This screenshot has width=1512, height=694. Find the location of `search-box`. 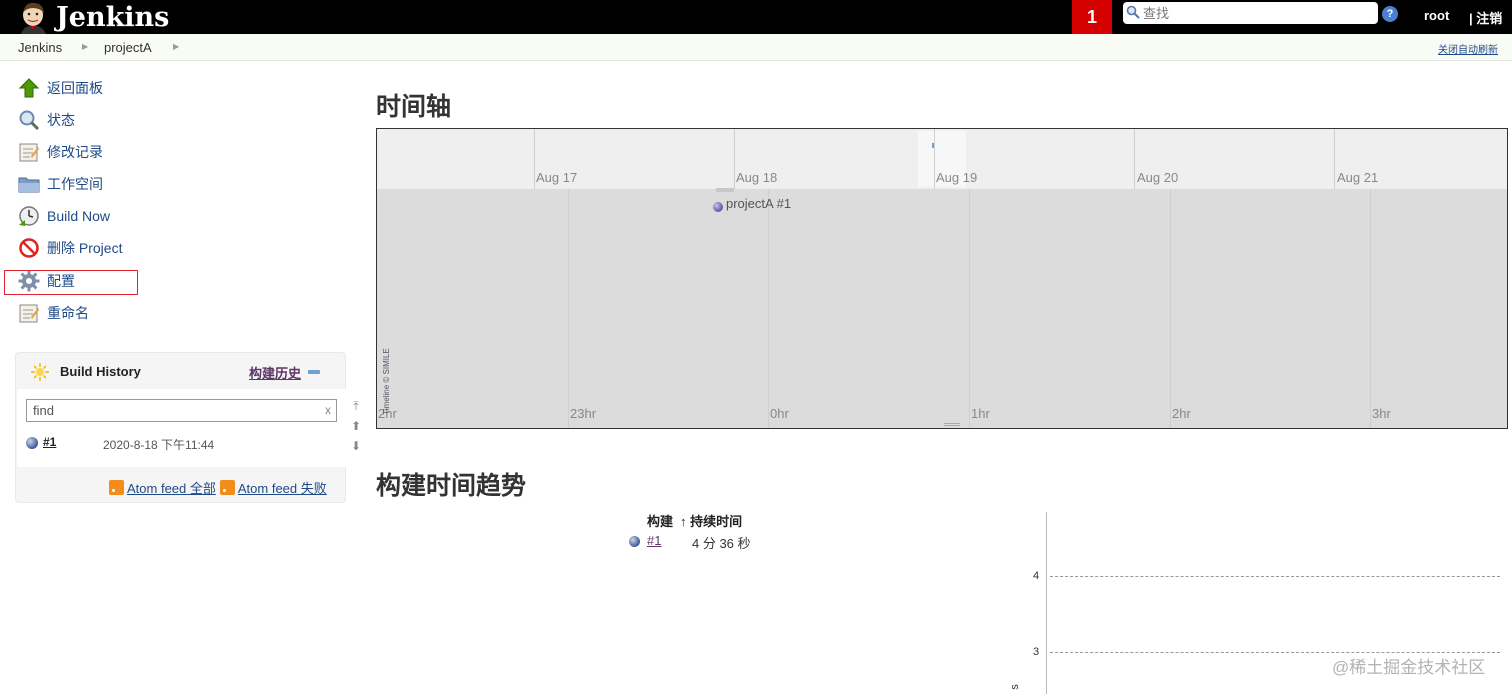

search-box is located at coordinates (1250, 13).